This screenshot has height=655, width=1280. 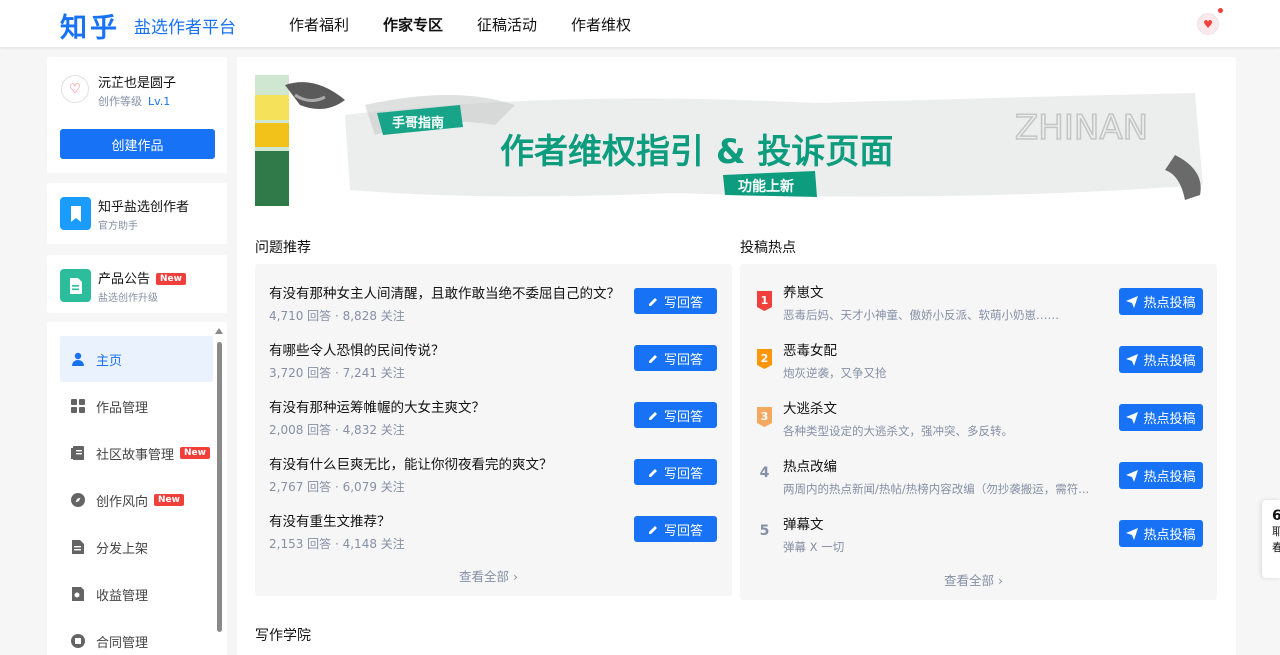 What do you see at coordinates (411, 463) in the screenshot?
I see `question-title: 有没有什么巨爽无比，能让你彻夜看完的爽文？` at bounding box center [411, 463].